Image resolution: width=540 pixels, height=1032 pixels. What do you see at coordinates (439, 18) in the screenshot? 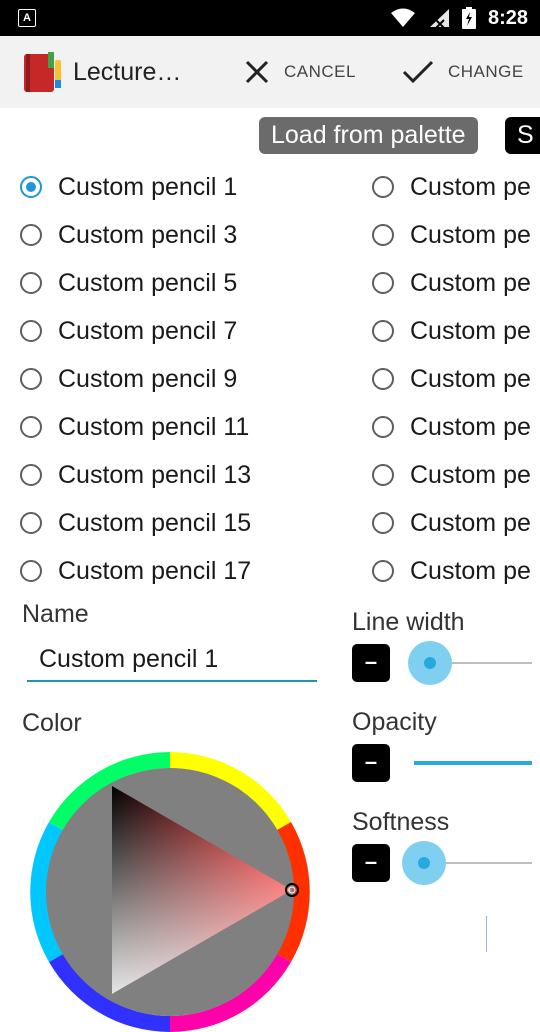
I see `signal-icon` at bounding box center [439, 18].